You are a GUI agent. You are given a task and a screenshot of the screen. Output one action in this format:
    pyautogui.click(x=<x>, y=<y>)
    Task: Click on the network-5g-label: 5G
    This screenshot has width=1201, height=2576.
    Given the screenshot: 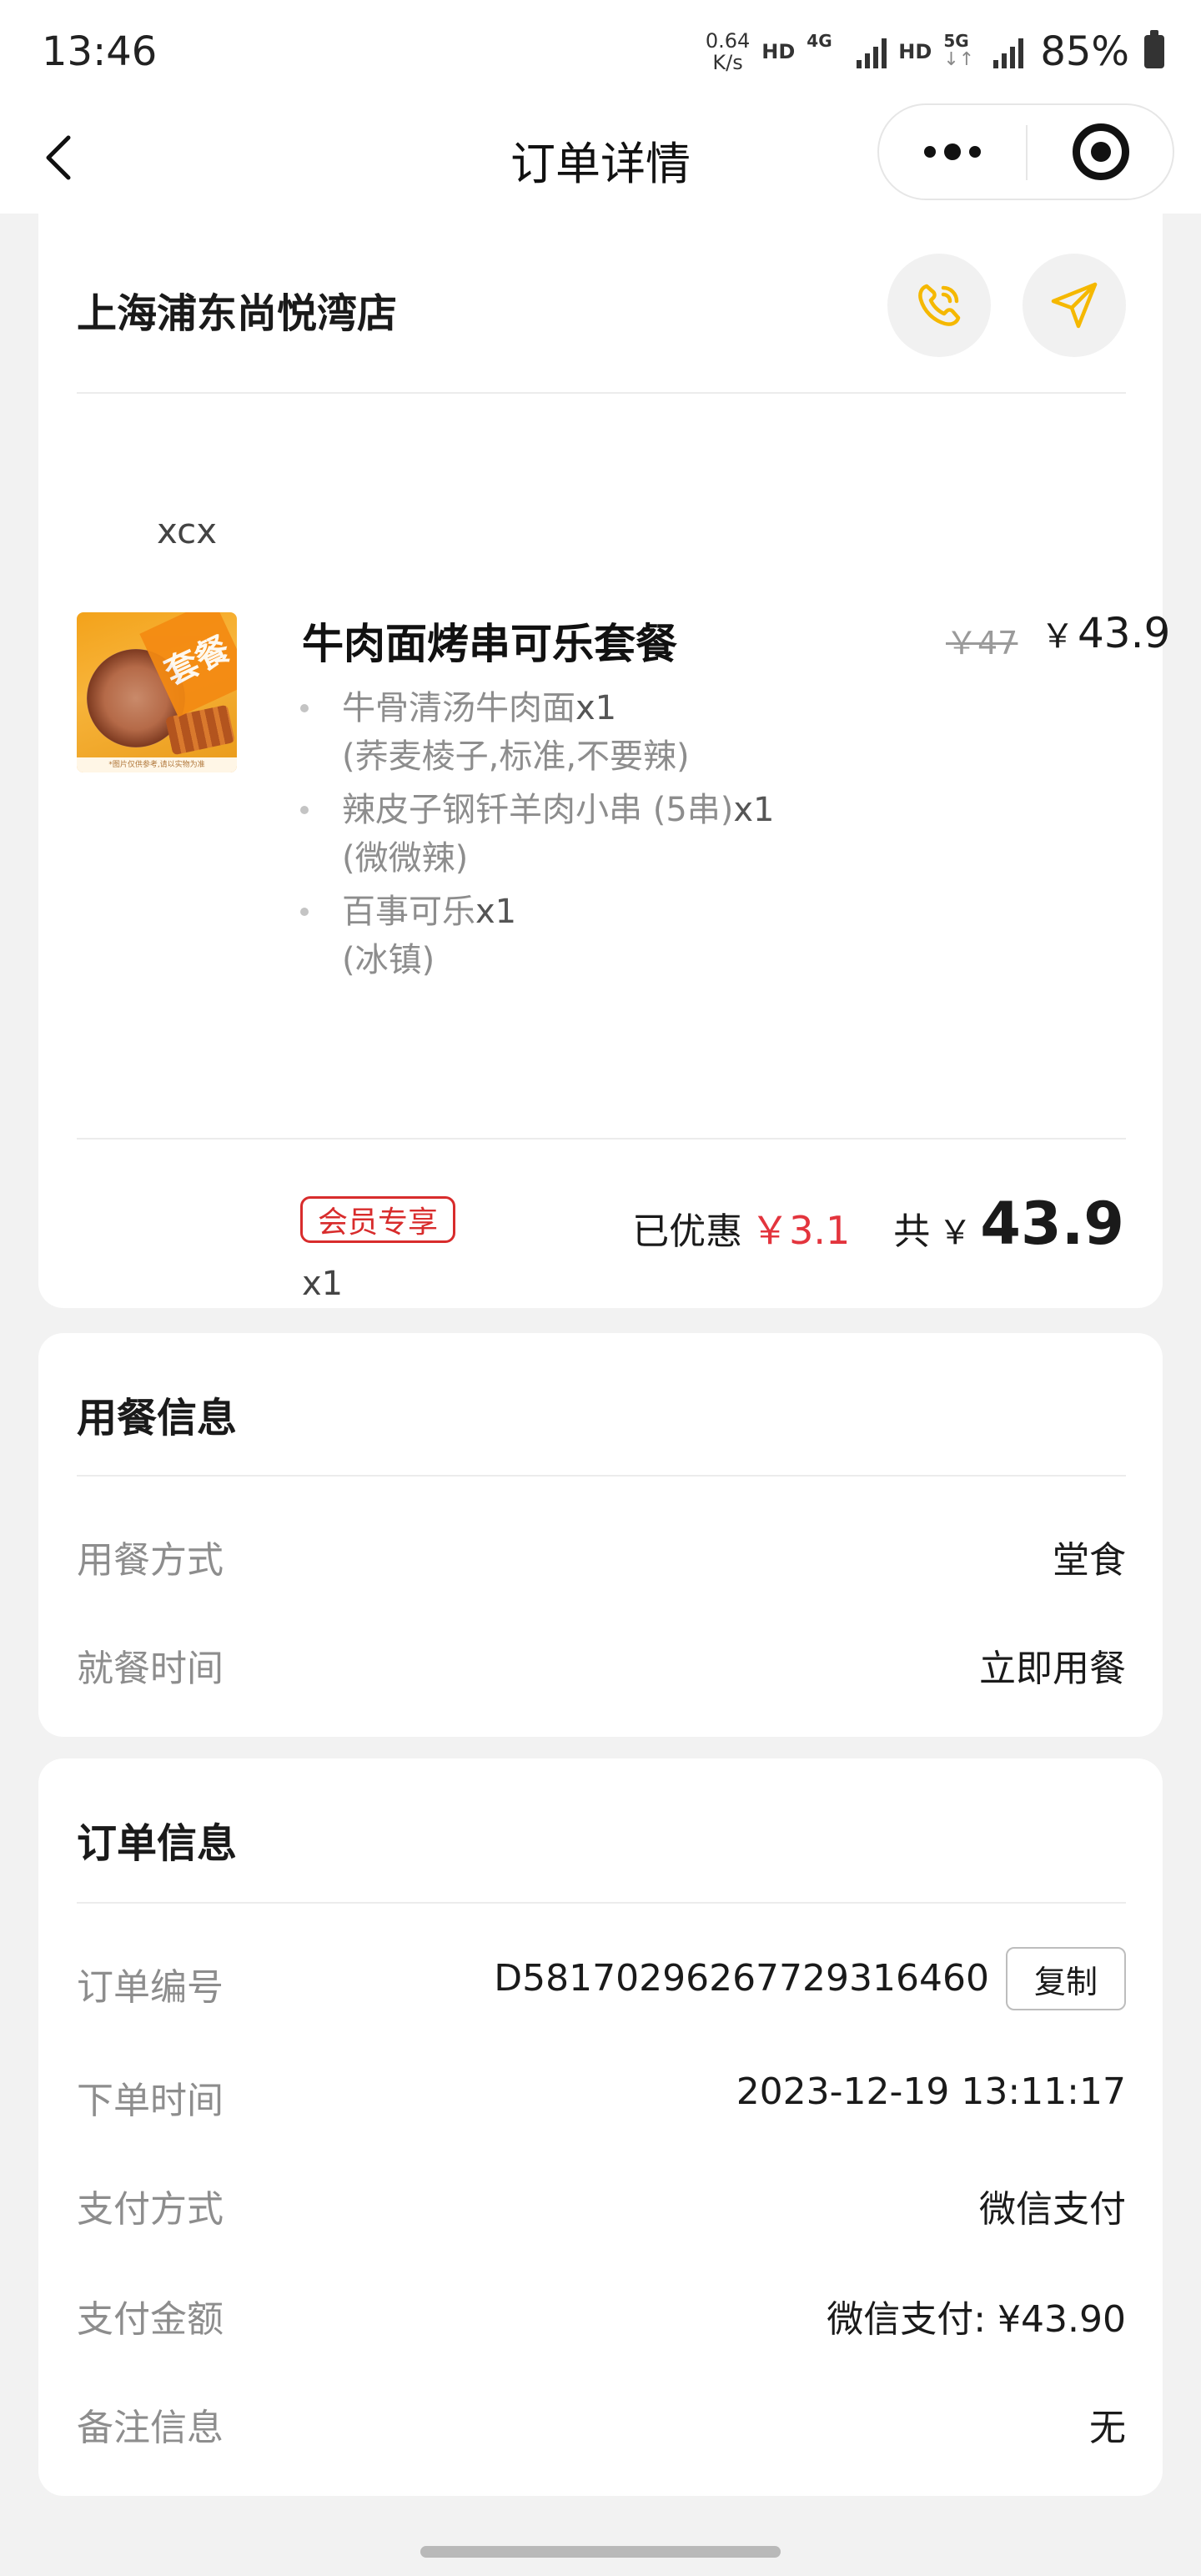 What is the action you would take?
    pyautogui.click(x=956, y=41)
    